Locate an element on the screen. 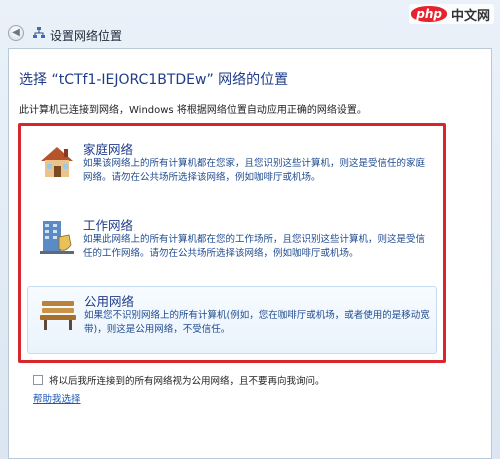  window-title: 设置网络位置 is located at coordinates (86, 36).